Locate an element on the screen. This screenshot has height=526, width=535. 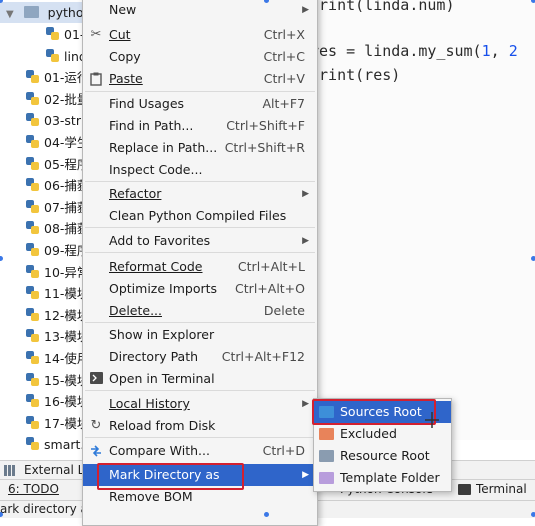
highlight-box-sources-root is located at coordinates (374, 412).